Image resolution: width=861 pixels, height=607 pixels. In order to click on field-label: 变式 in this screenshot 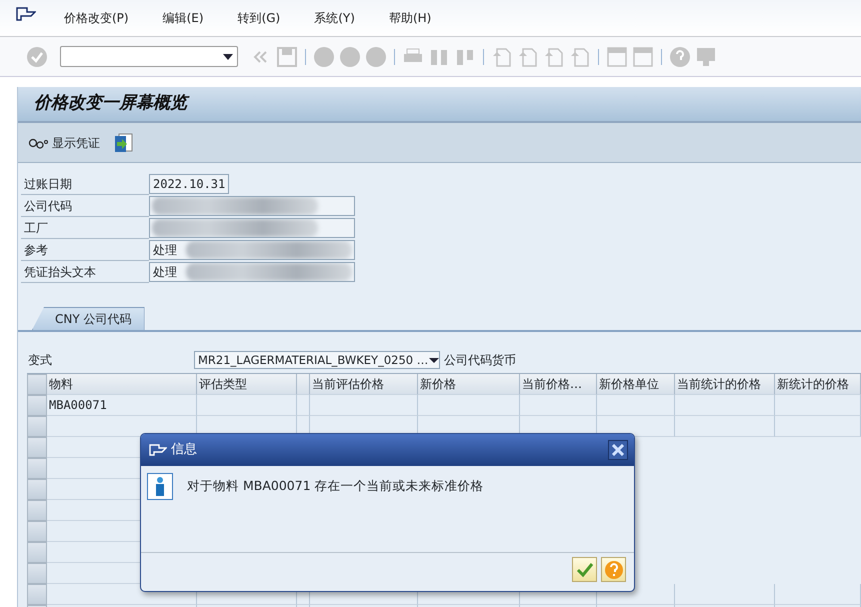, I will do `click(40, 360)`.